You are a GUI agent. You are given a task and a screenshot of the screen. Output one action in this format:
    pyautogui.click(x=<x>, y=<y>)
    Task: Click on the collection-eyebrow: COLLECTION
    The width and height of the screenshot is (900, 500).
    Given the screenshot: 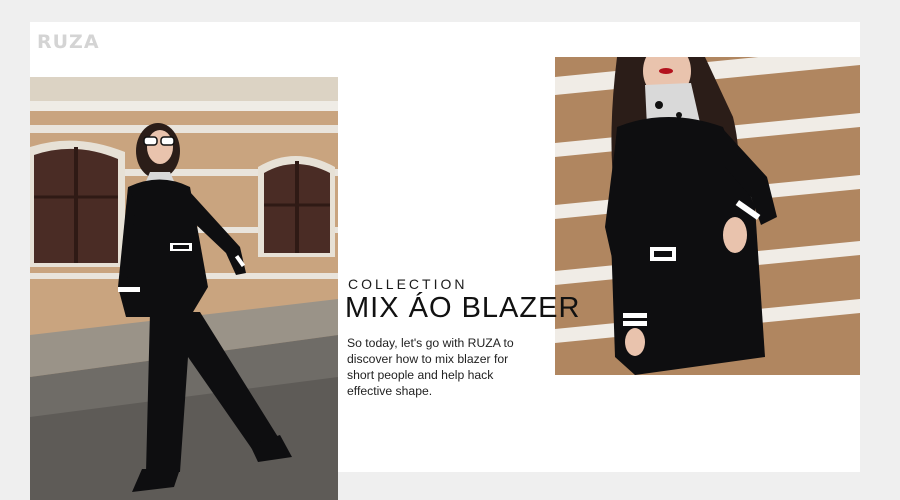 What is the action you would take?
    pyautogui.click(x=408, y=284)
    